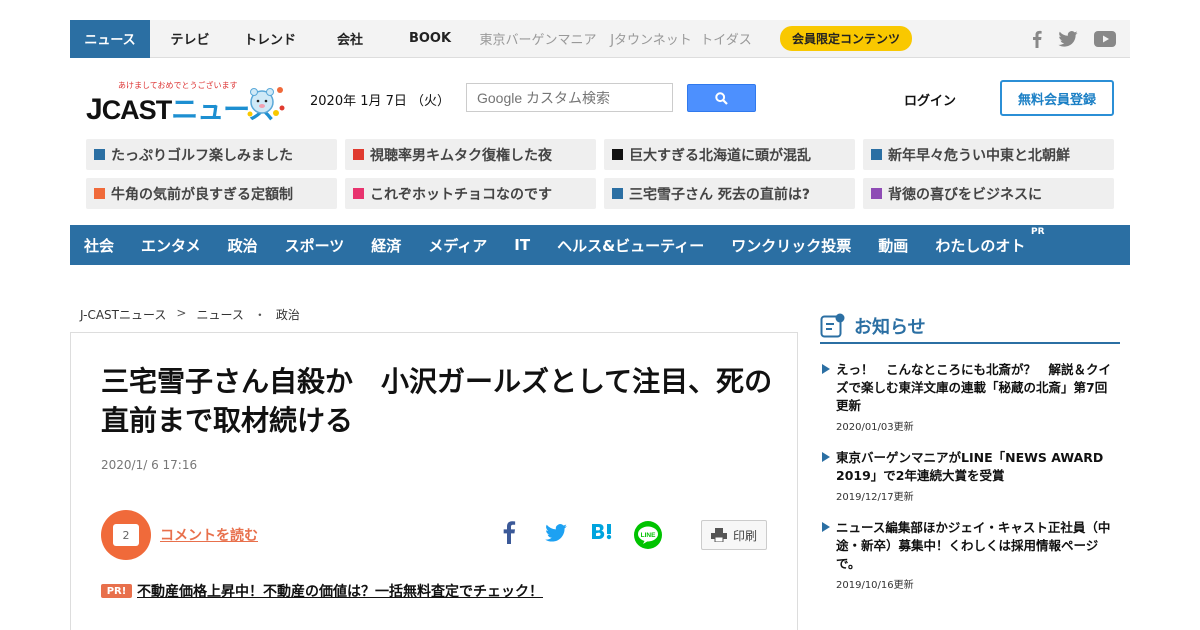 The height and width of the screenshot is (630, 1200). Describe the element at coordinates (470, 154) in the screenshot. I see `trending-item: 視聴率男キムタク復権した夜` at that location.